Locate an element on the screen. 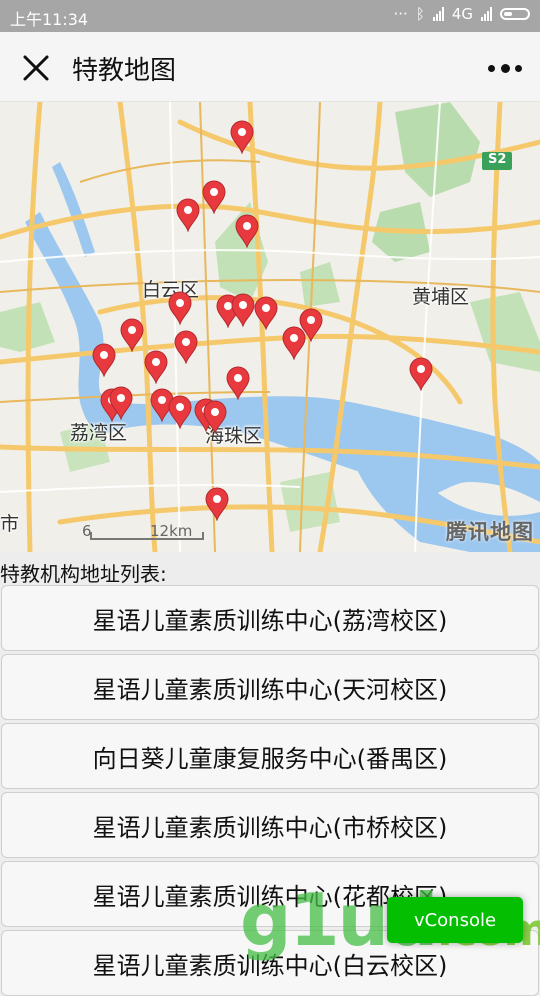 Image resolution: width=540 pixels, height=996 pixels. list-item: 星语儿童素质训练中心(荔湾校区) is located at coordinates (270, 618).